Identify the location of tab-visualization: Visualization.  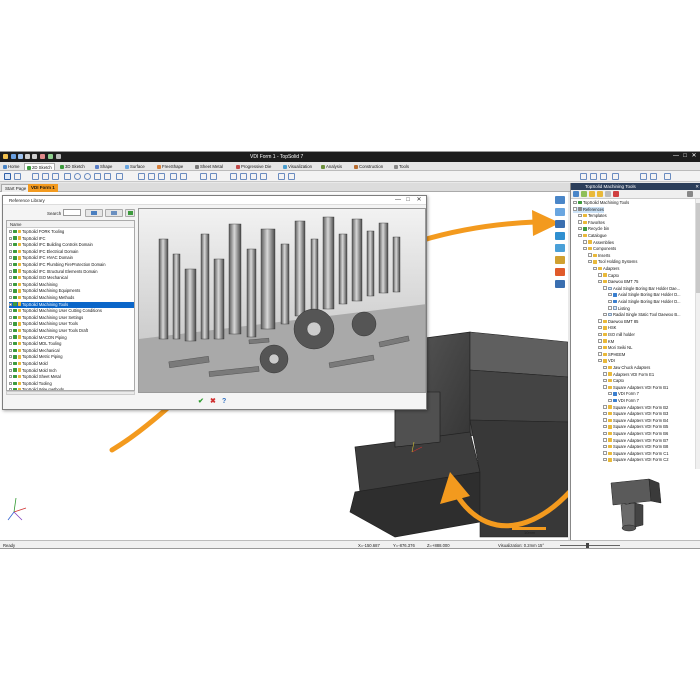
(297, 166).